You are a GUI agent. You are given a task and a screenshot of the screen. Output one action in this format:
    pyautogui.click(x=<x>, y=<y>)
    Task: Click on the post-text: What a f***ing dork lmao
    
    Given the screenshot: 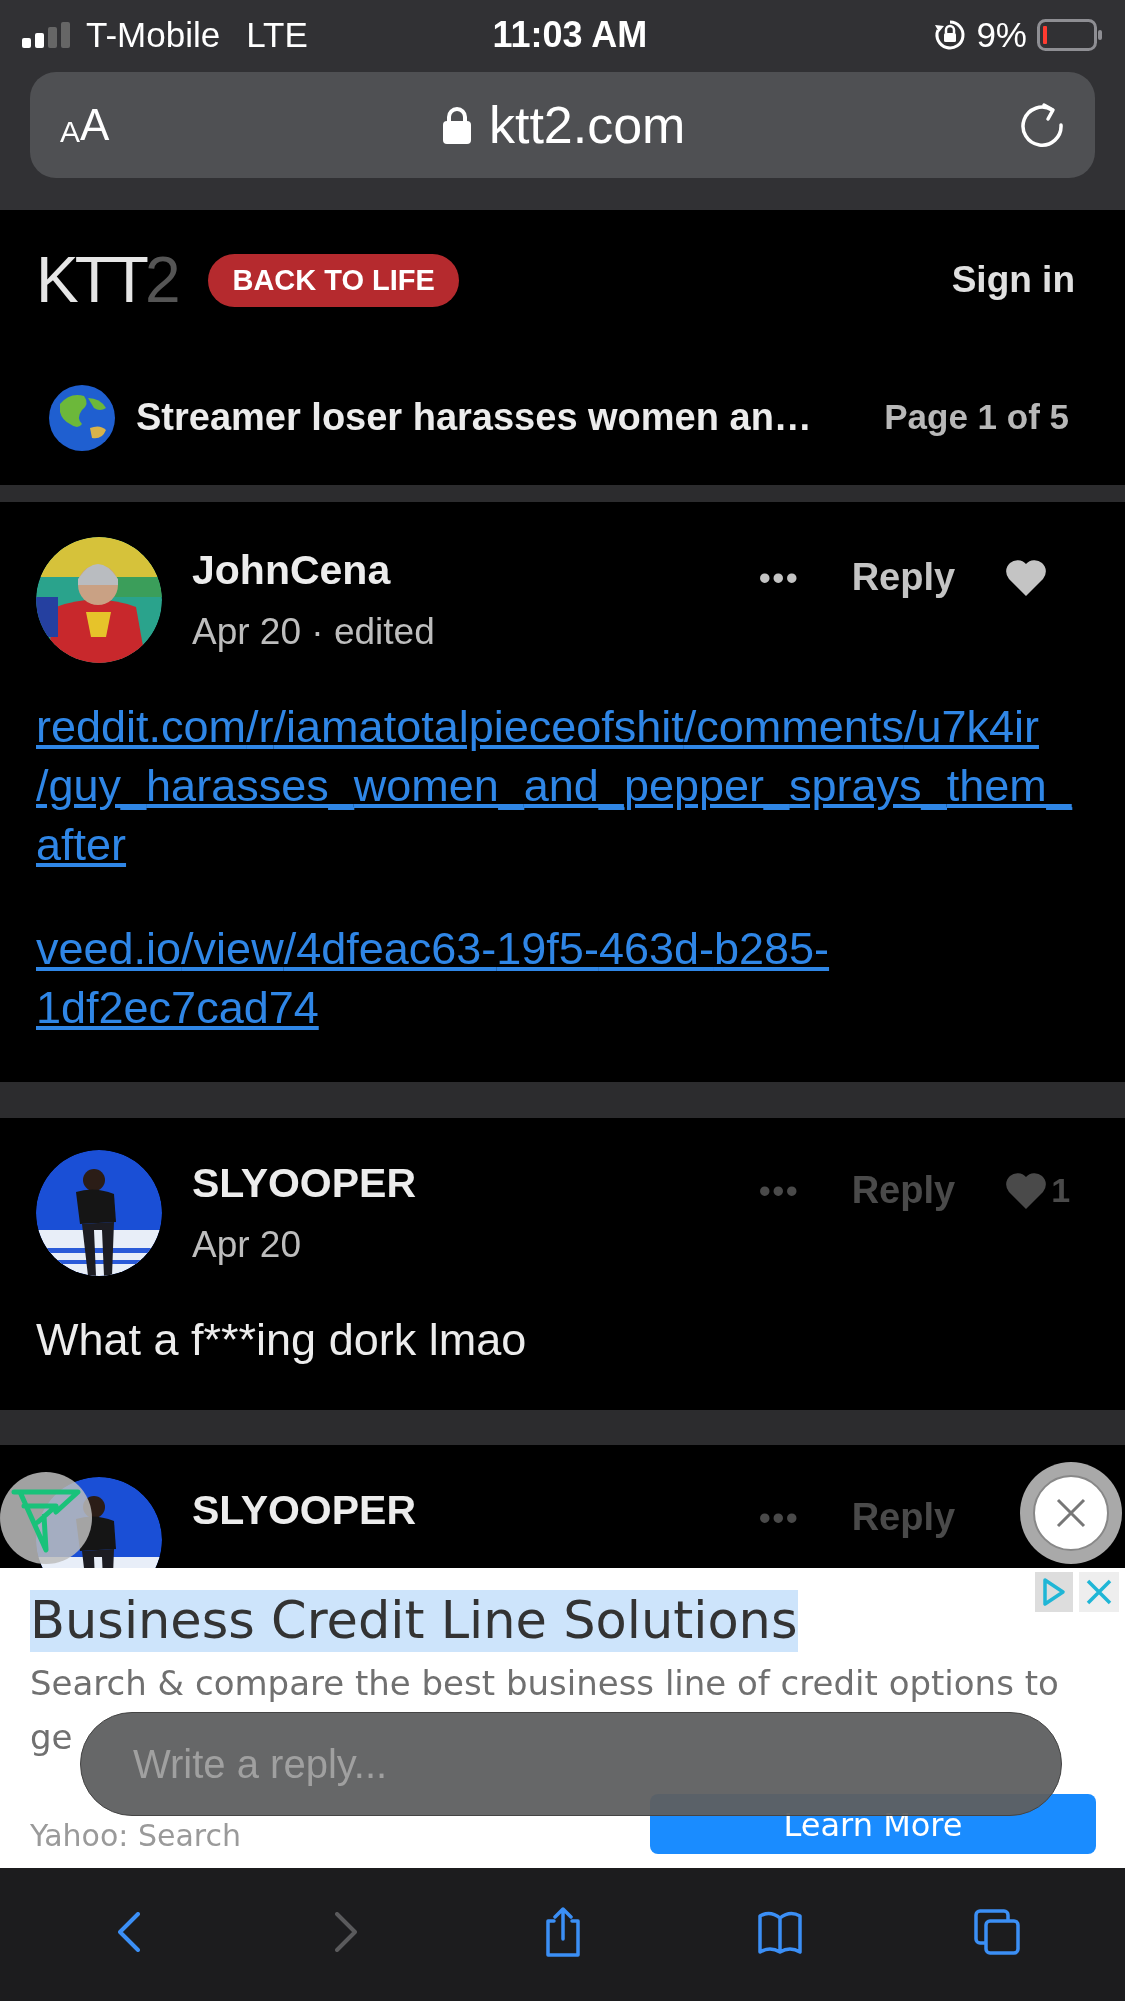 What is the action you would take?
    pyautogui.click(x=282, y=1340)
    